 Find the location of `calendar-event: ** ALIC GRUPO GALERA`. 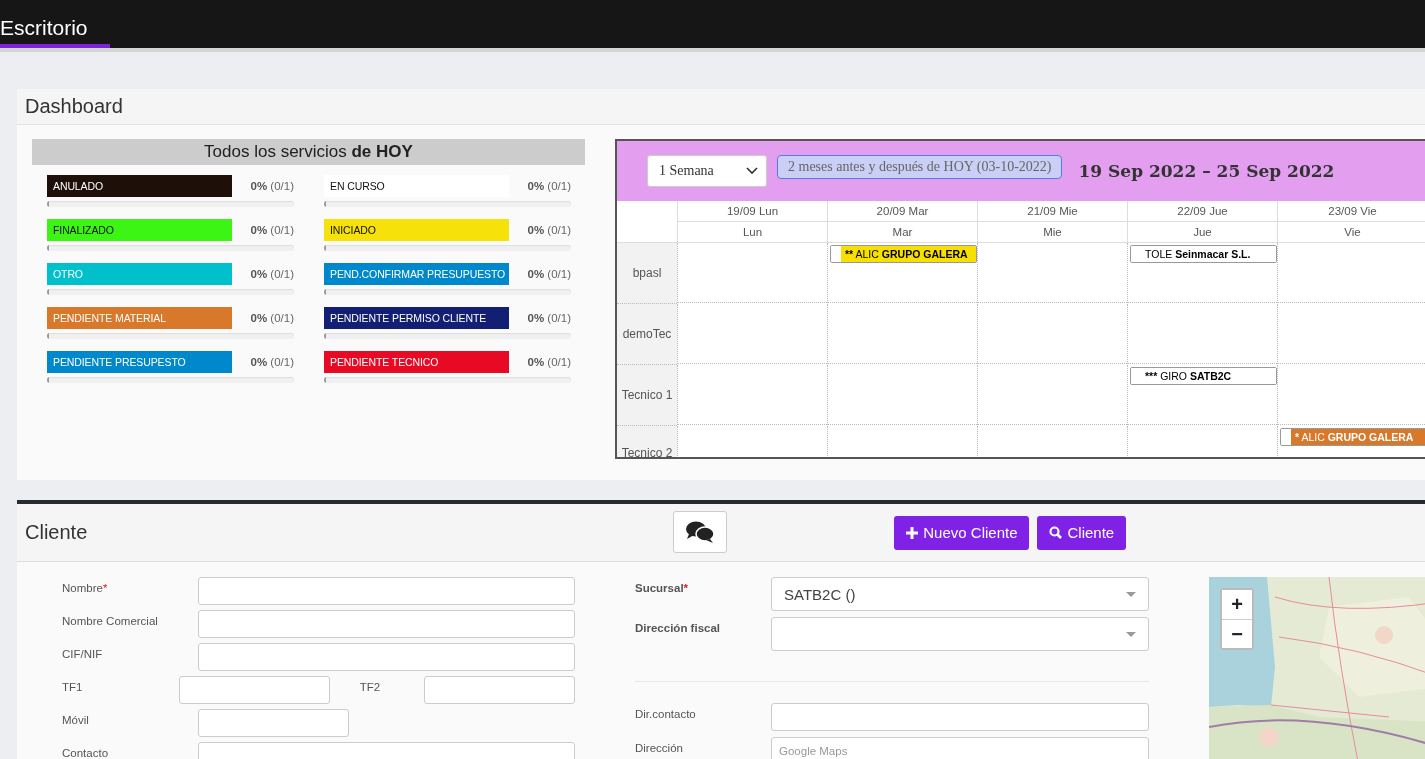

calendar-event: ** ALIC GRUPO GALERA is located at coordinates (903, 254).